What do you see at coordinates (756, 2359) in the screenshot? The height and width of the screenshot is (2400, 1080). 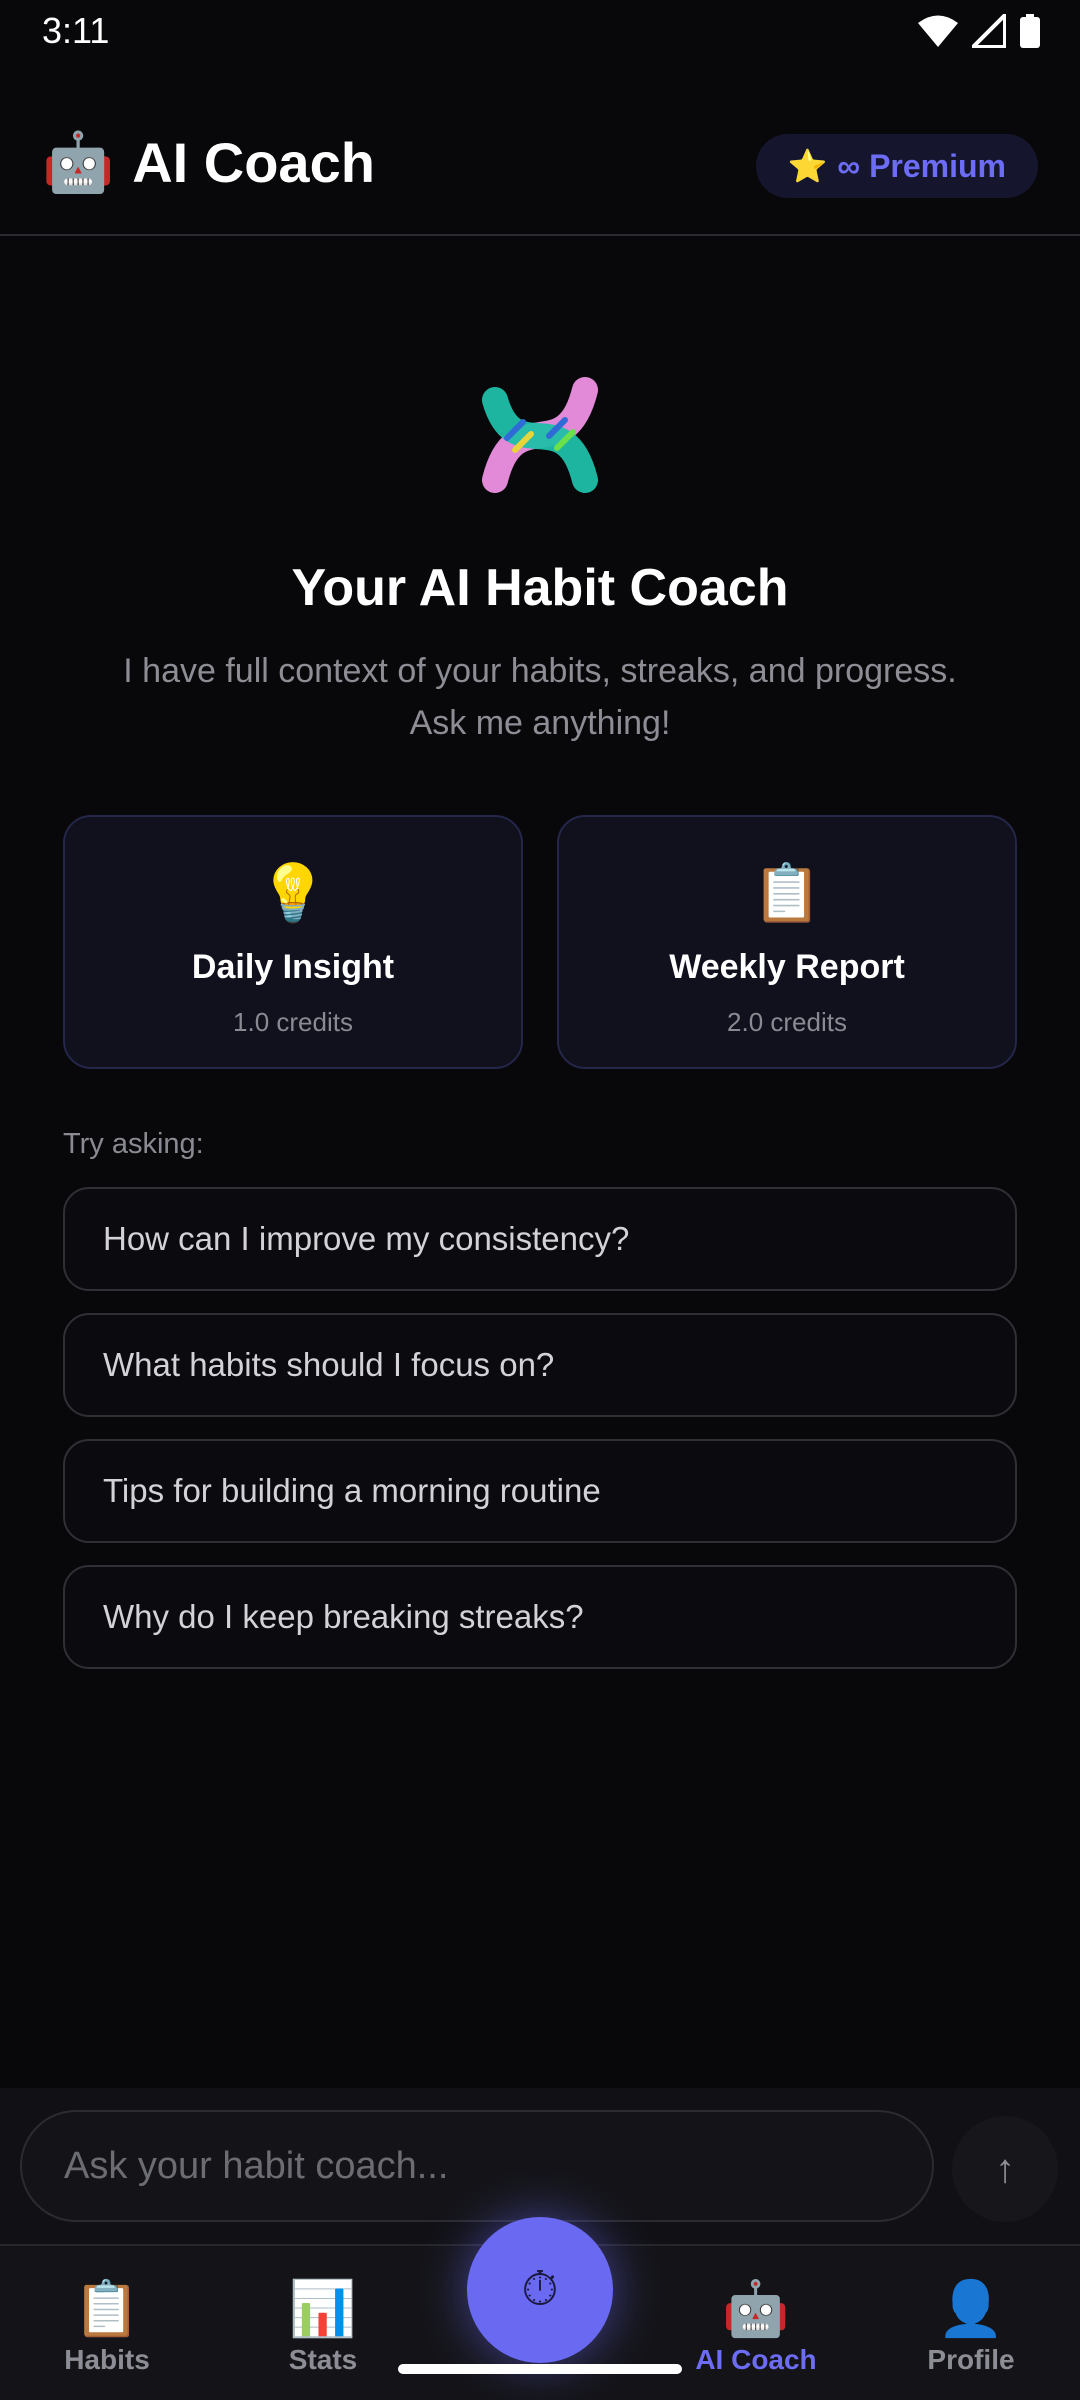 I see `nav-label: AI Coach` at bounding box center [756, 2359].